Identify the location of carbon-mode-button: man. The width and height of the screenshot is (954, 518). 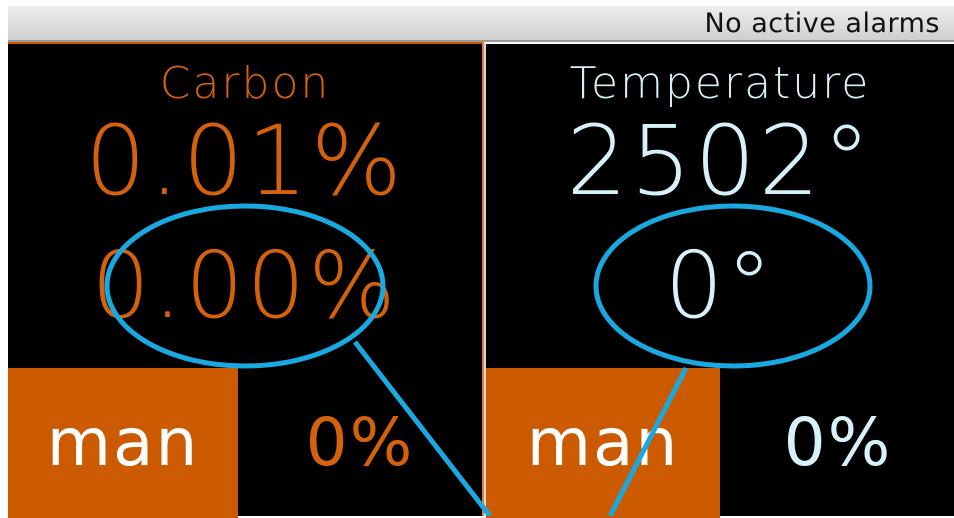
(123, 443).